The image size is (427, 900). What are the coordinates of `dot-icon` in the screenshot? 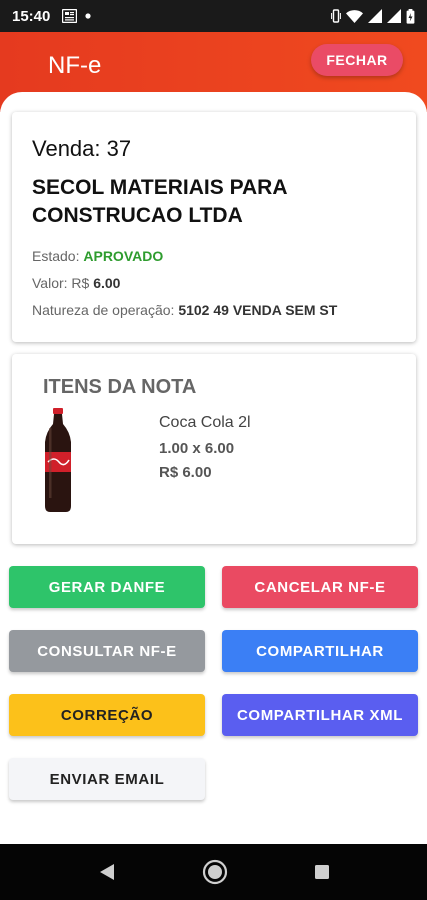 It's located at (88, 16).